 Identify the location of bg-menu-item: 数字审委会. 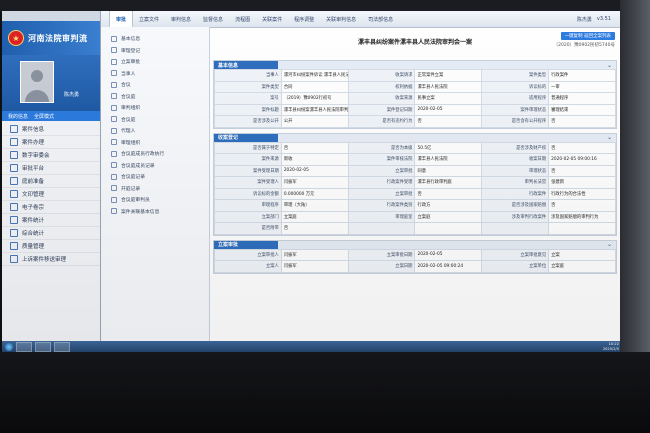
(51, 155).